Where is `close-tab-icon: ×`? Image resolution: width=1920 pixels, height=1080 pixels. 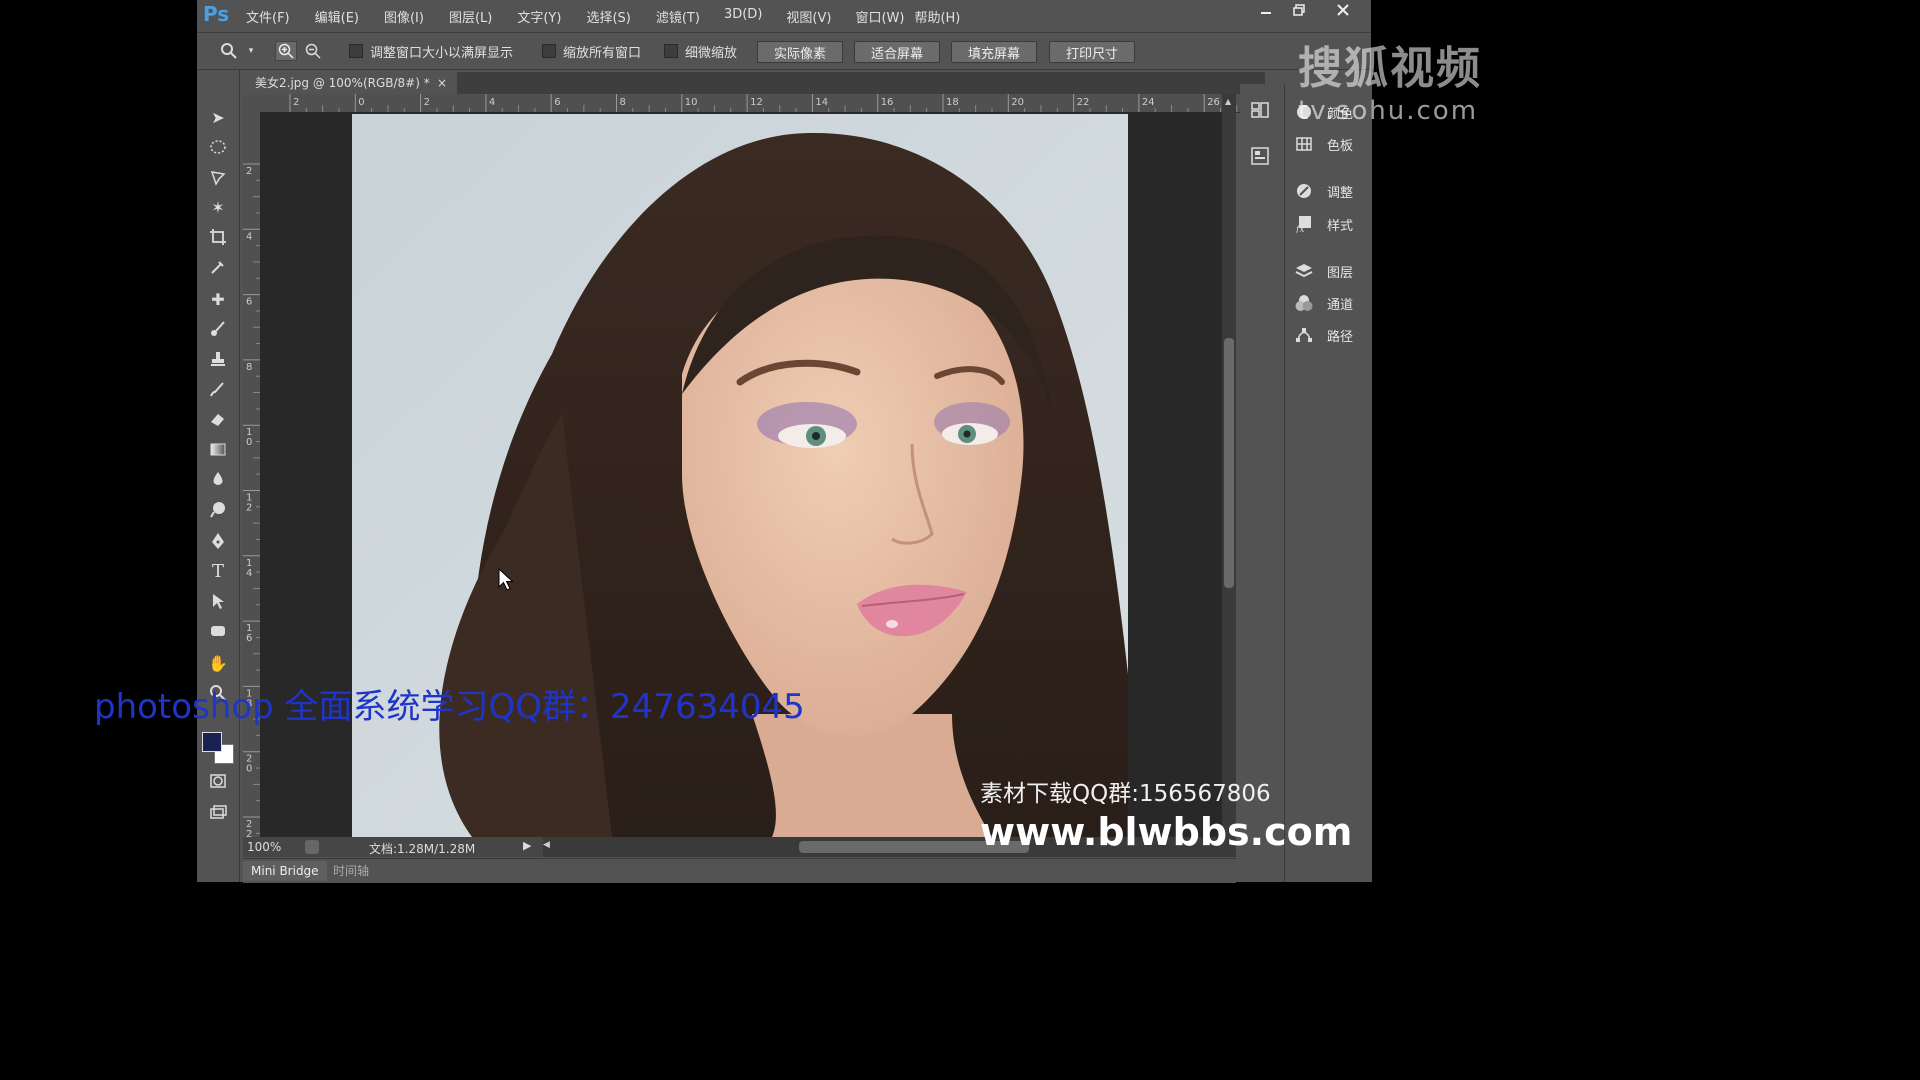 close-tab-icon: × is located at coordinates (442, 83).